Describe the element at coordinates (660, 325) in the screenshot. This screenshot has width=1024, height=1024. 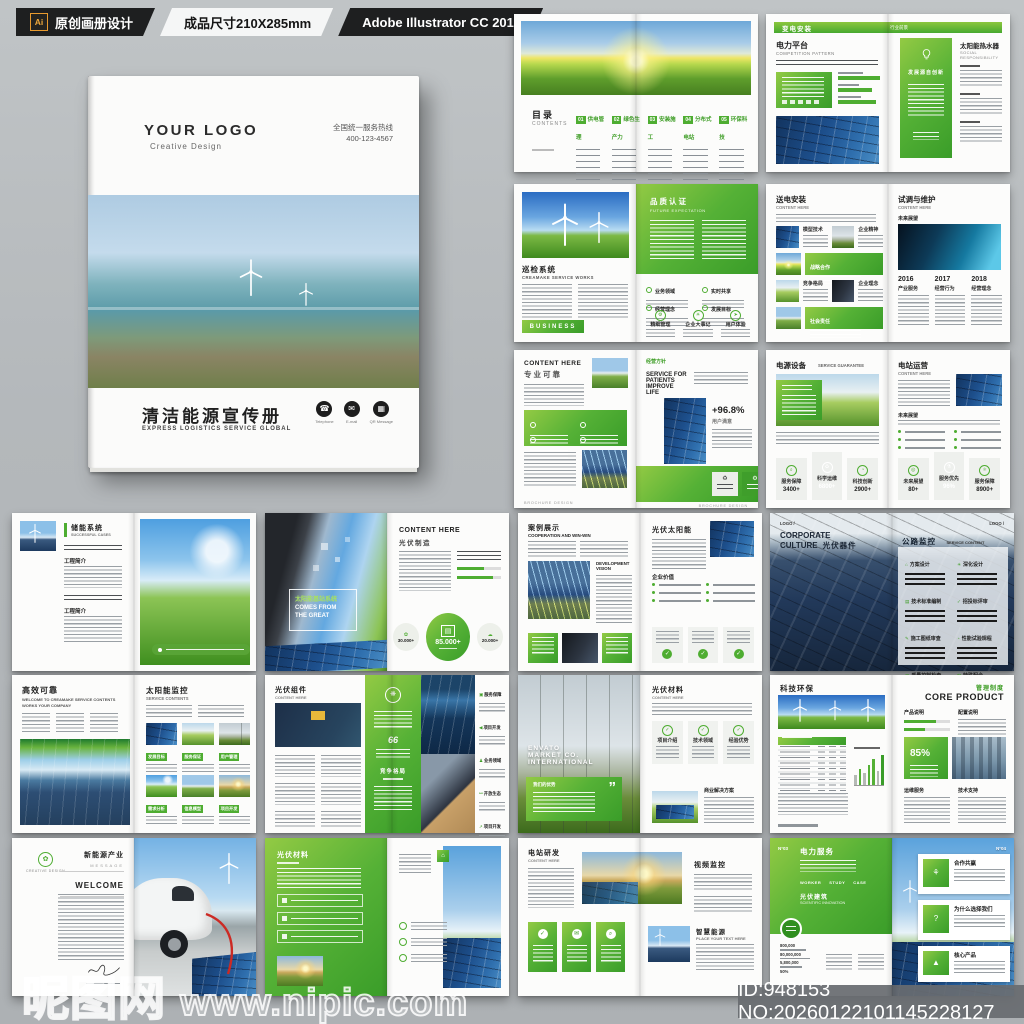
I see `feature-label: 精细管理` at that location.